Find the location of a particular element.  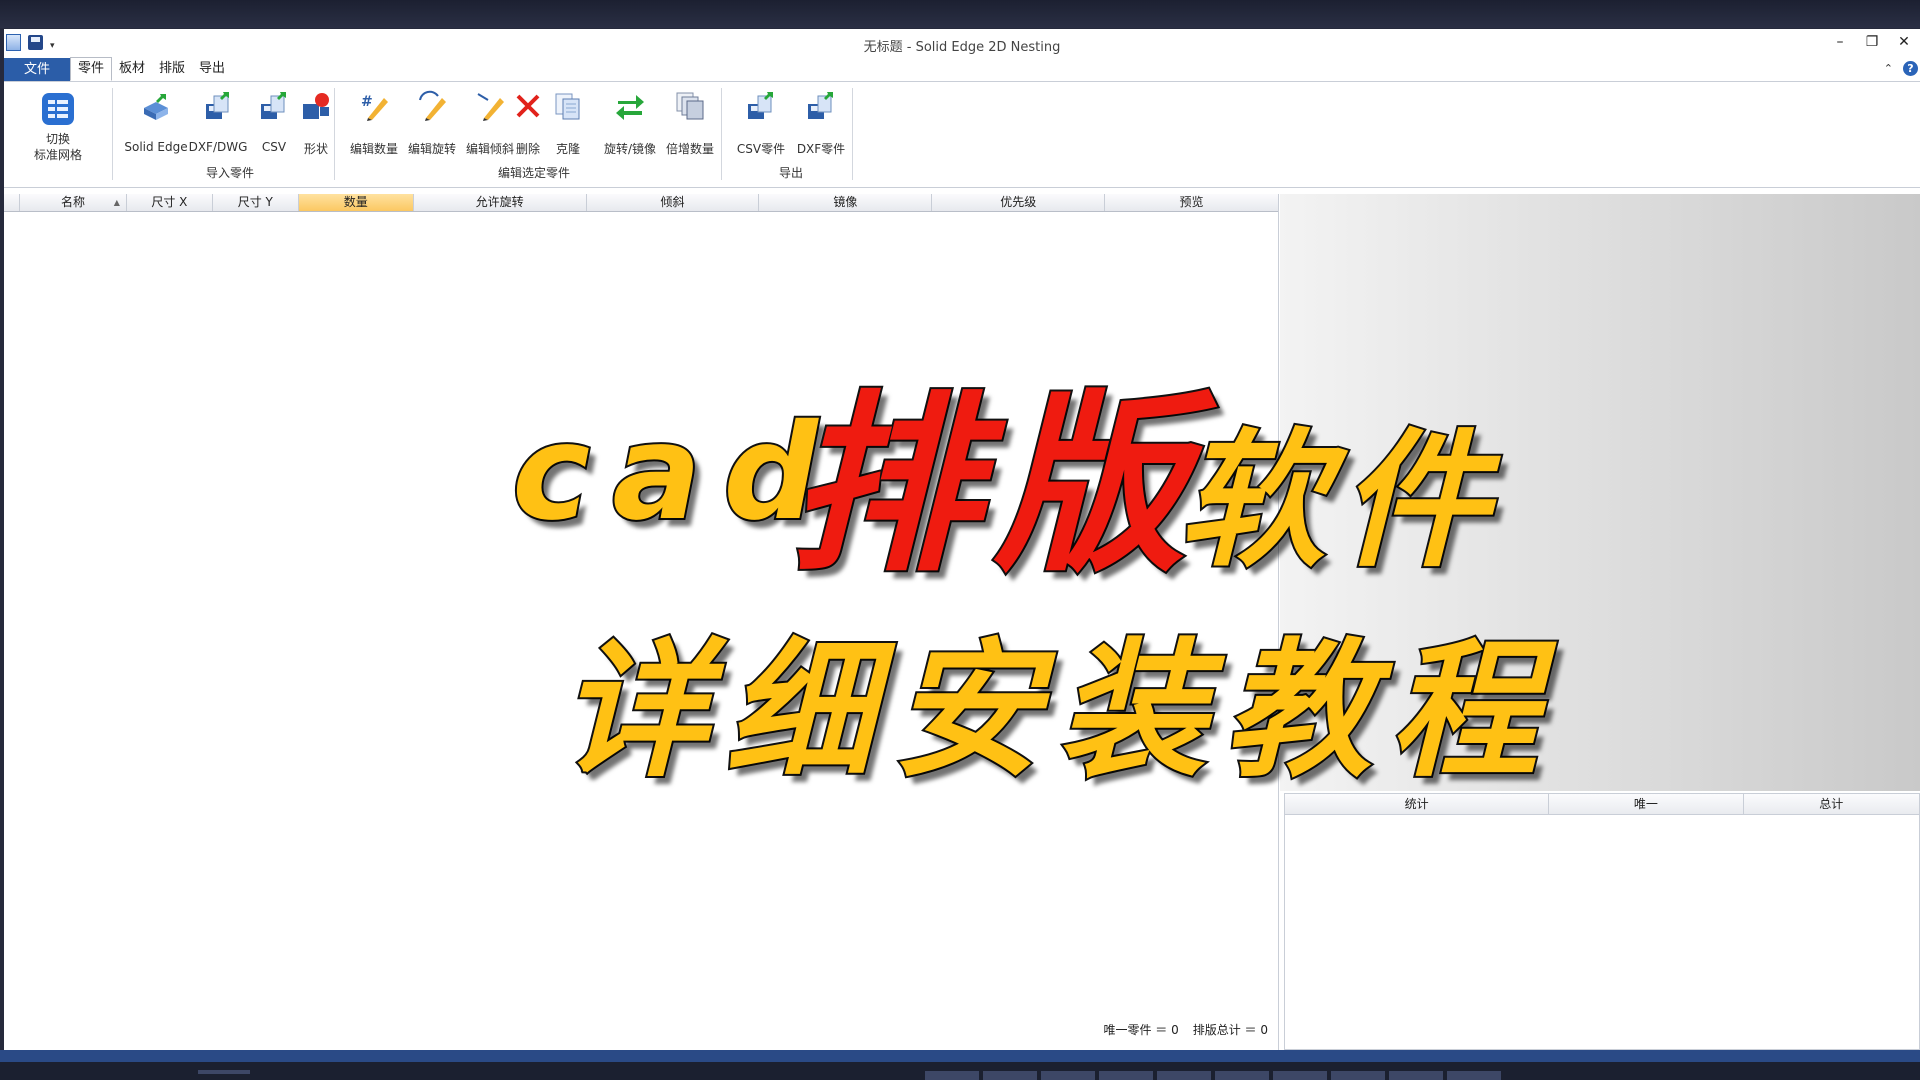

row-header-corner is located at coordinates (12, 202).